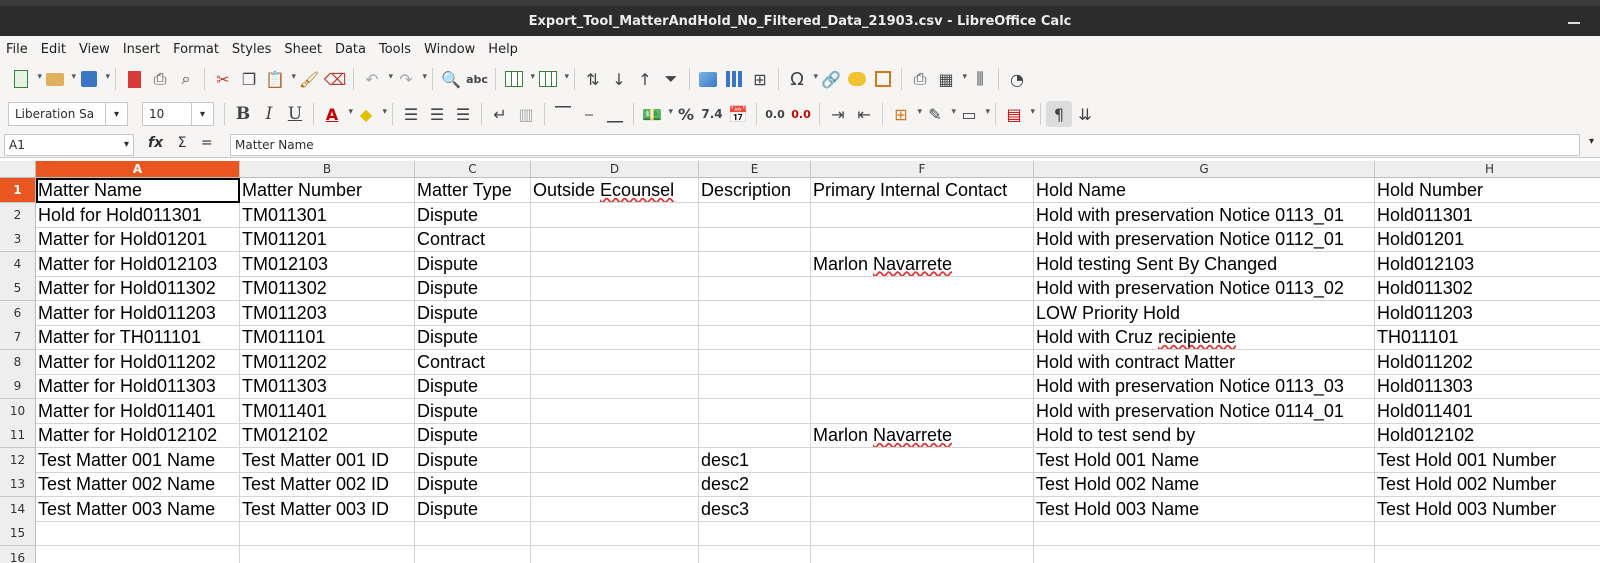  Describe the element at coordinates (1487, 554) in the screenshot. I see `cell-h16` at that location.